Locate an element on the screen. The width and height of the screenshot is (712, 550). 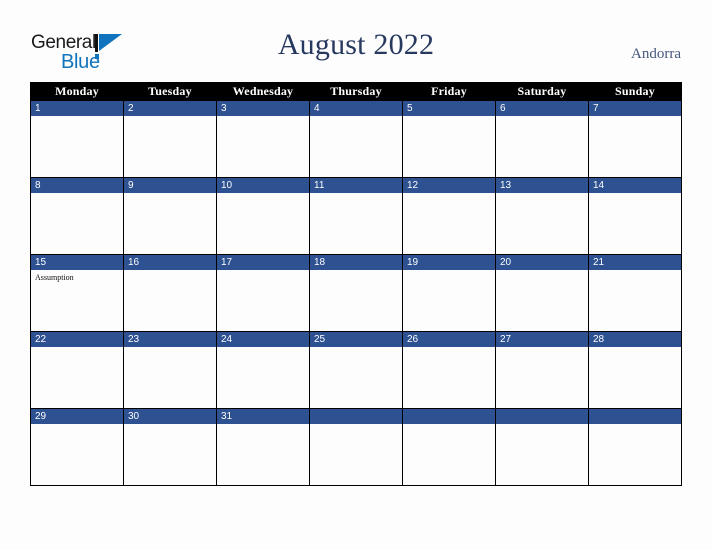
day-cell-body: 30 is located at coordinates (170, 447).